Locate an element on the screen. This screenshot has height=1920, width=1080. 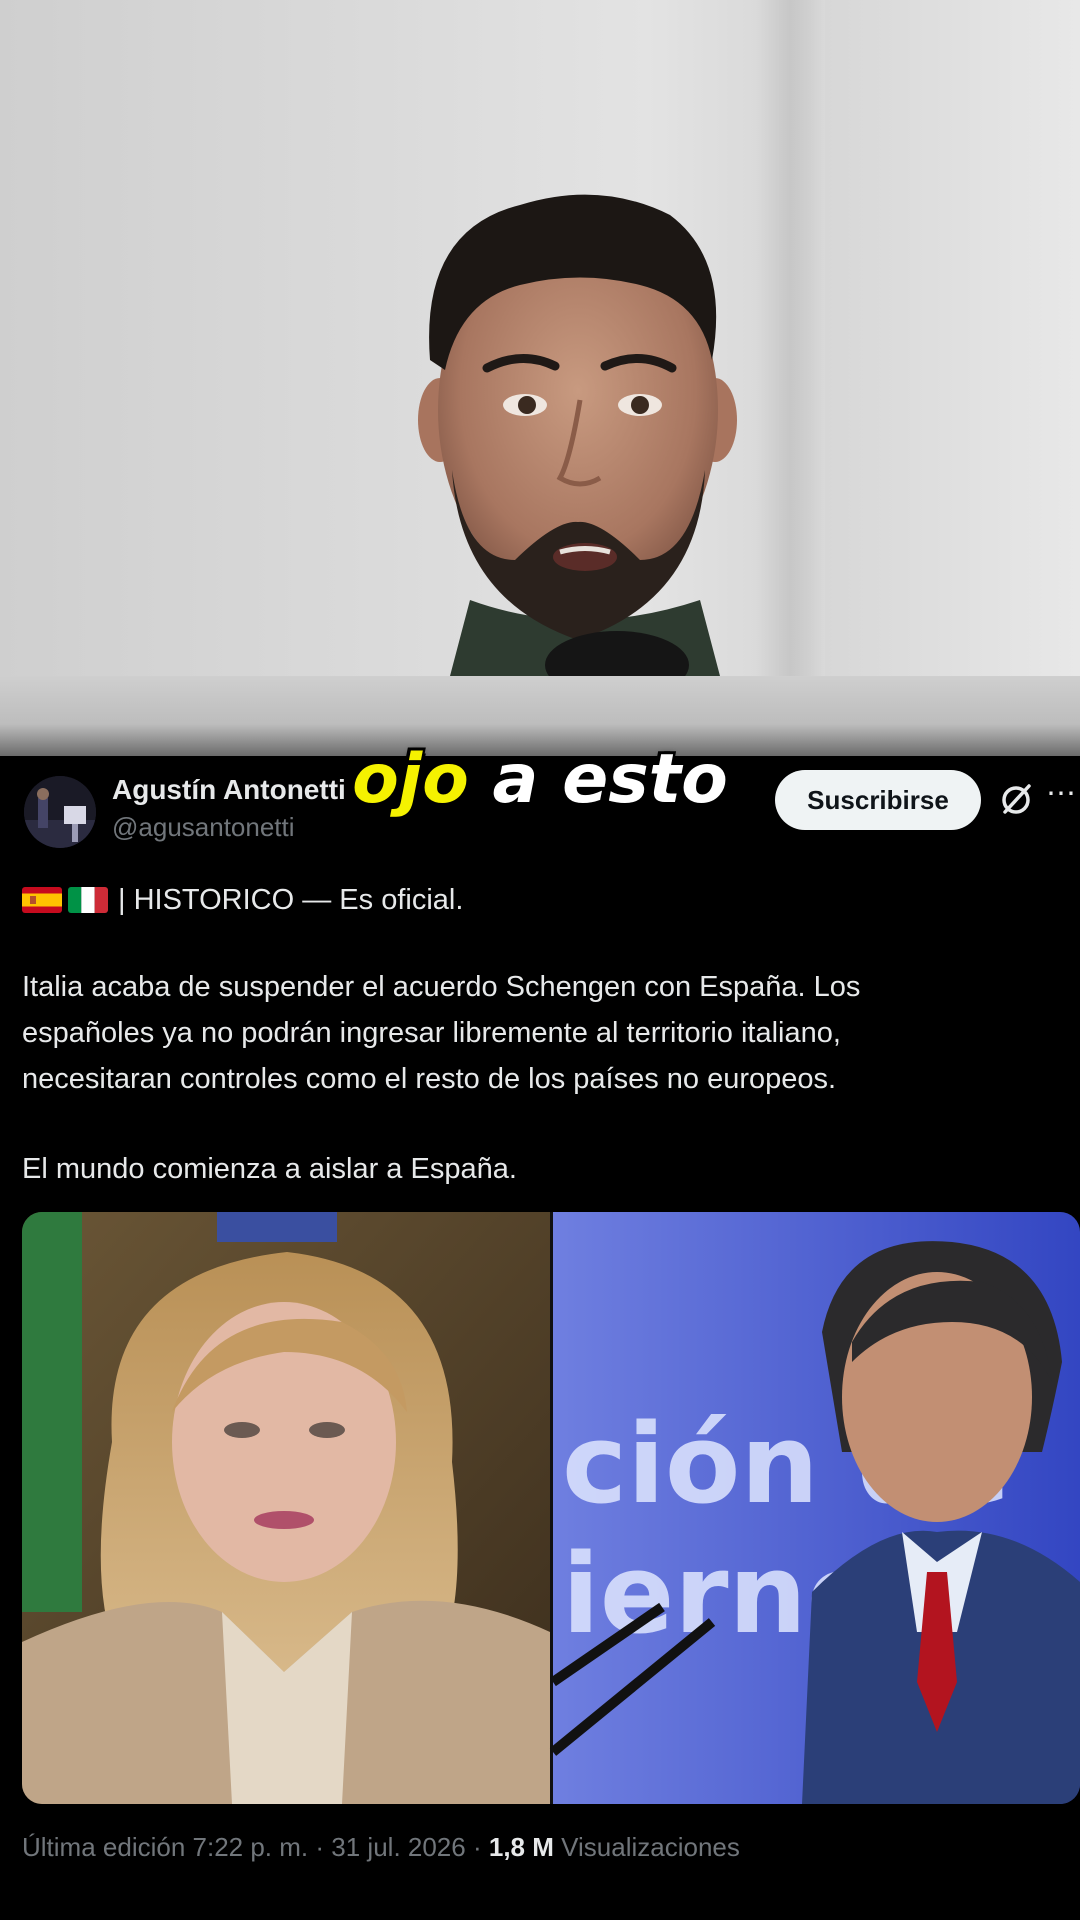
subtitle-highlight-word: ojo is located at coordinates (410, 779).